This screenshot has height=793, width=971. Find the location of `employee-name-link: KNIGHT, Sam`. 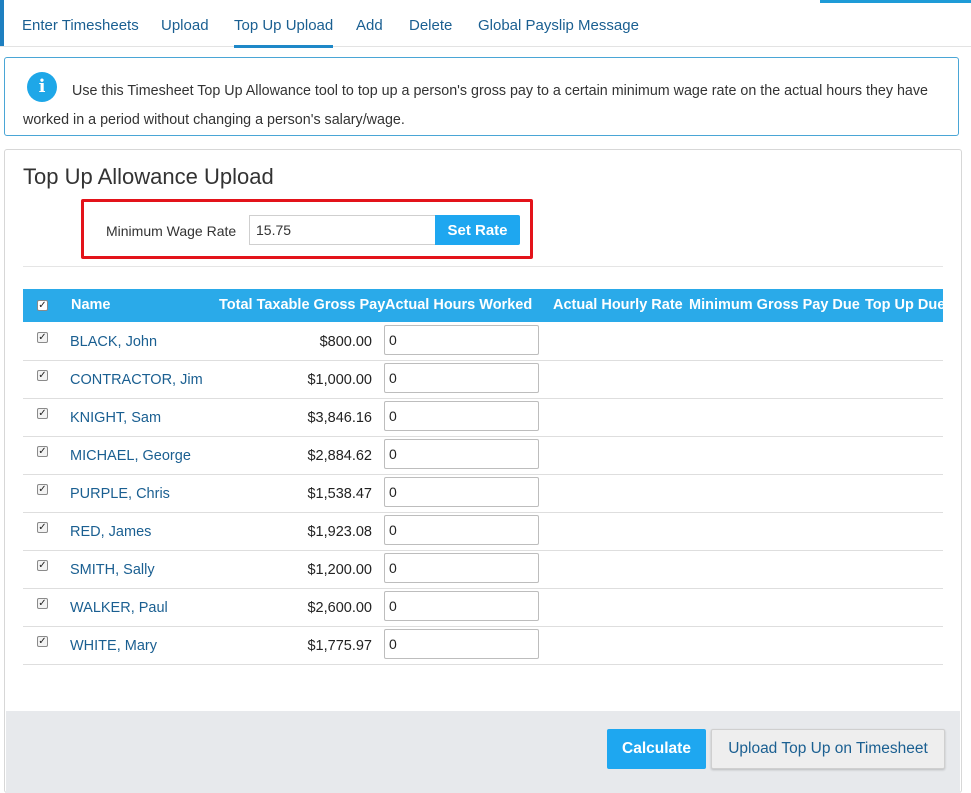

employee-name-link: KNIGHT, Sam is located at coordinates (115, 418).